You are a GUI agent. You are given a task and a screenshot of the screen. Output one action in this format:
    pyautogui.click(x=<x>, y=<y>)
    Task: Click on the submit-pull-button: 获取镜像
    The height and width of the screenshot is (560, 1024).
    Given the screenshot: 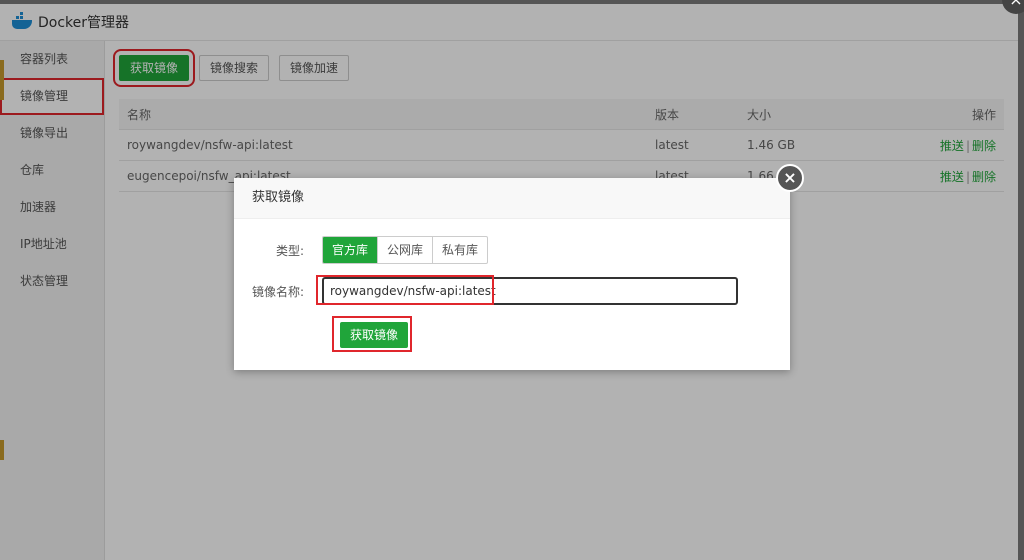 What is the action you would take?
    pyautogui.click(x=374, y=335)
    